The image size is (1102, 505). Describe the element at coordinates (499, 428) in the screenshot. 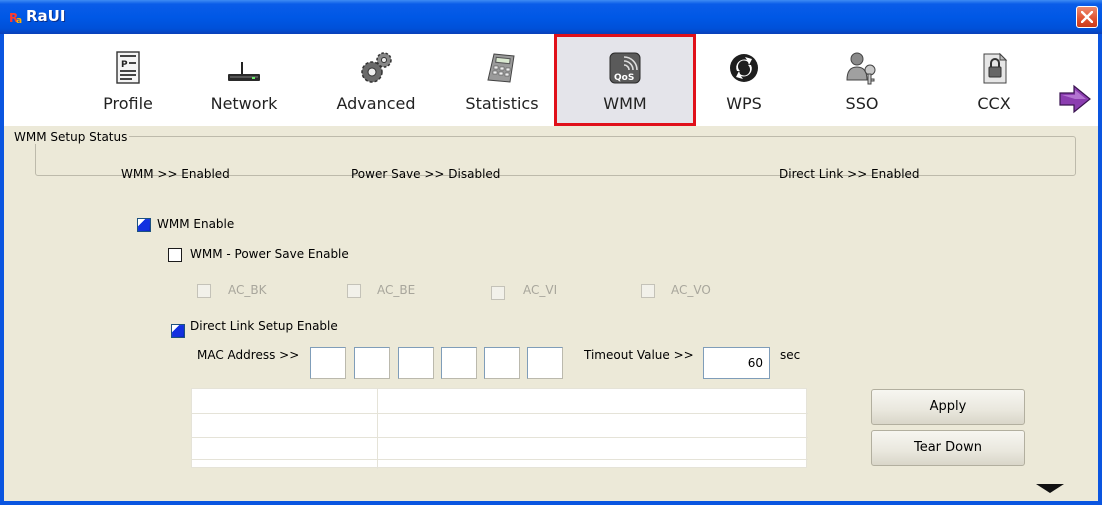

I see `dls-list` at that location.